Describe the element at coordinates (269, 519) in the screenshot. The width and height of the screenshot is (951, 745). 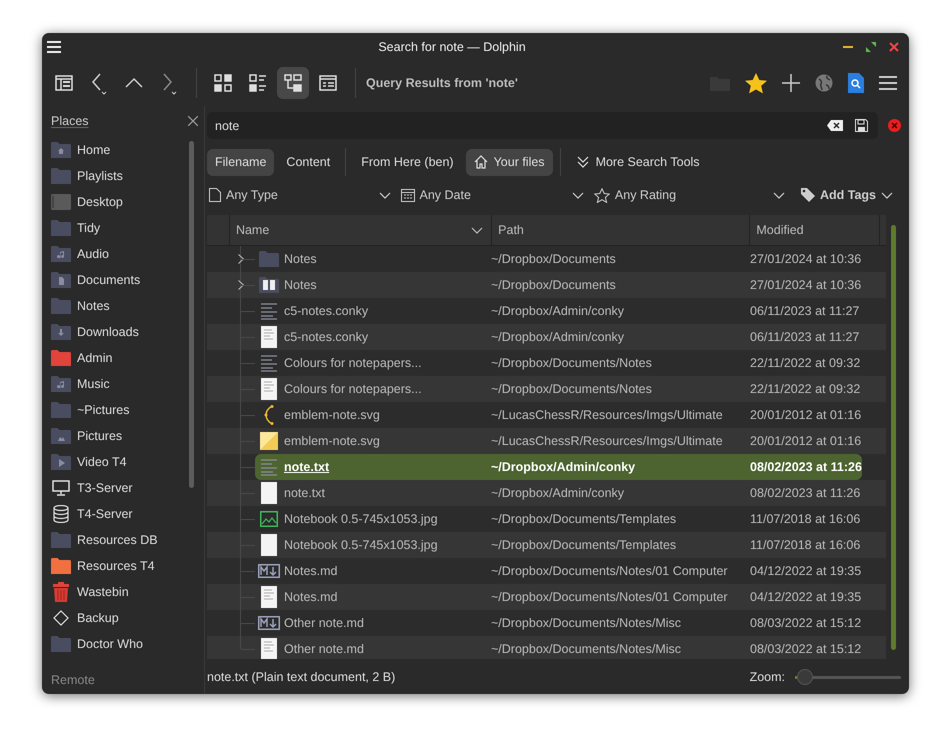
I see `image-file-icon` at that location.